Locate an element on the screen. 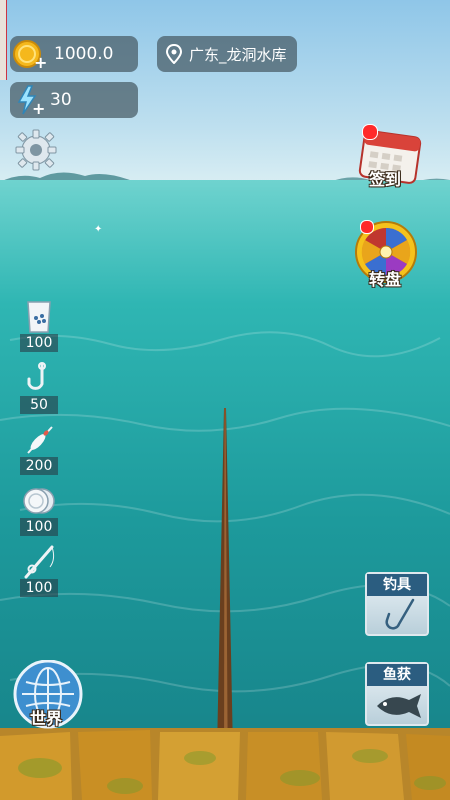  inventory-bait: 100 is located at coordinates (39, 326).